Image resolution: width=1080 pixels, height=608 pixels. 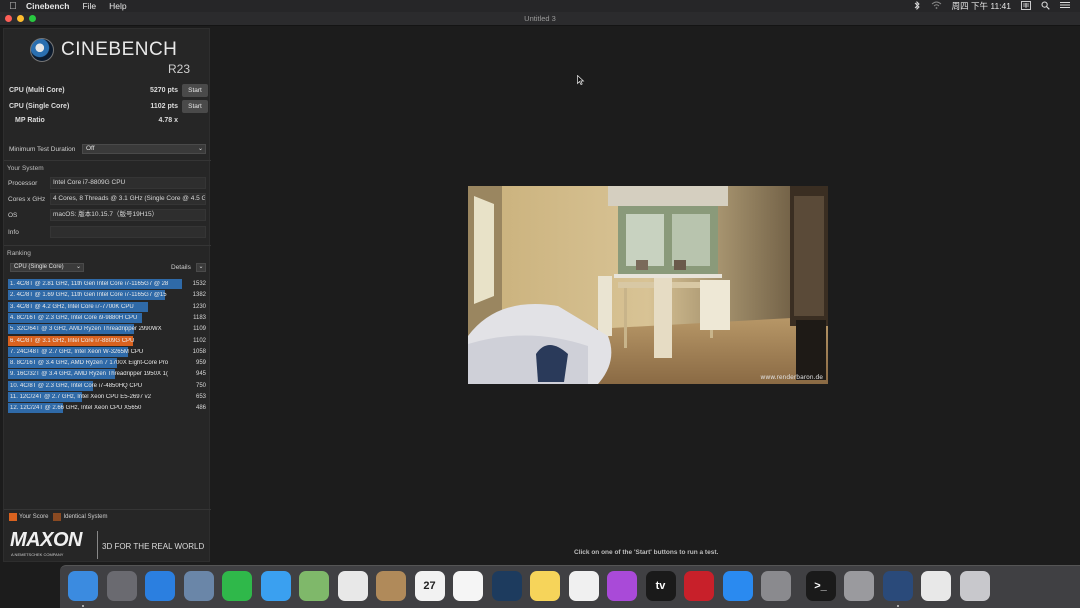 I want to click on window-title: Untitled 3, so click(x=540, y=18).